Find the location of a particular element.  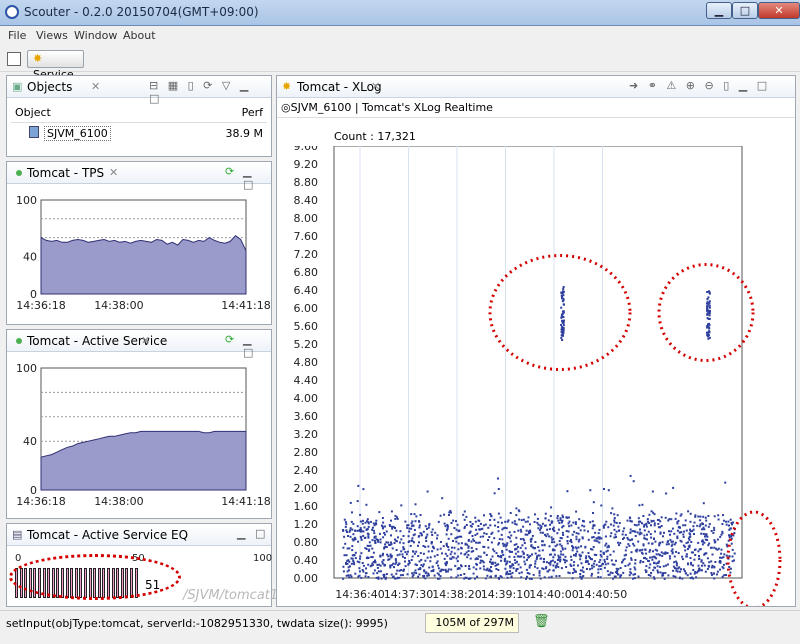

x-tick-label: 14:41:18 is located at coordinates (245, 501).